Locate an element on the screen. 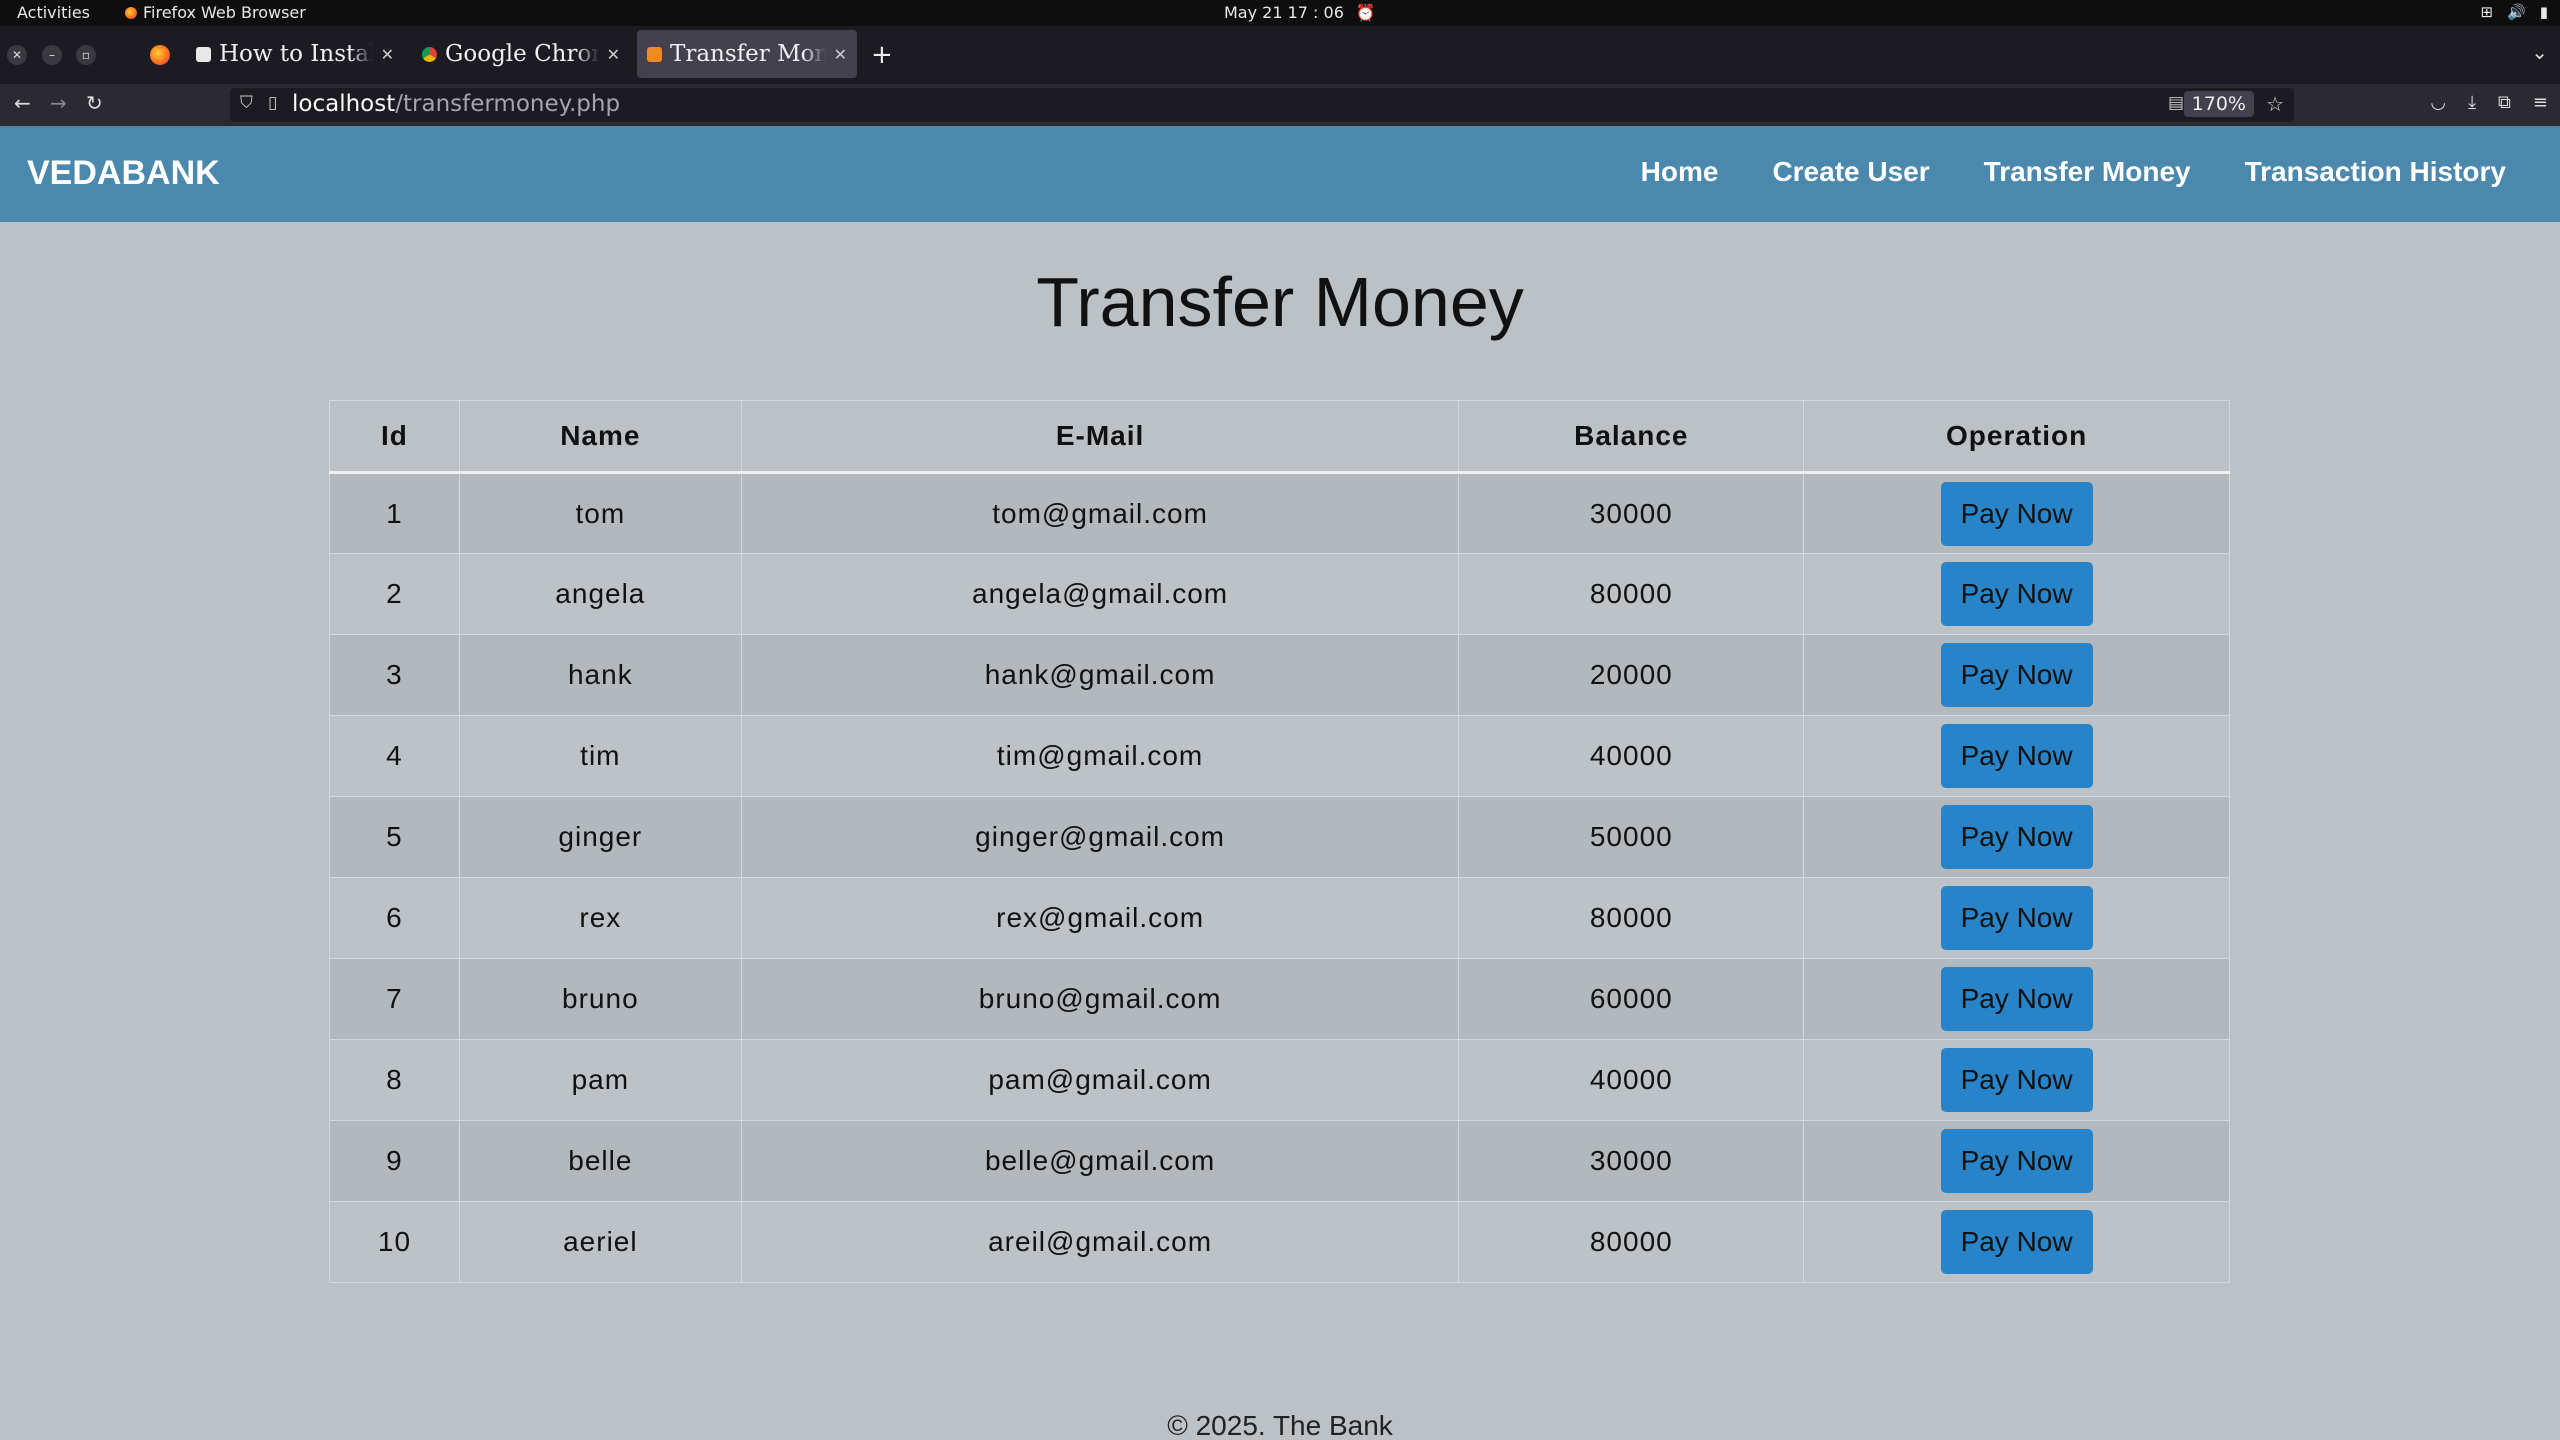 This screenshot has width=2560, height=1440. table-row: 6 rex rex@gmail.com 80000 Pay Now is located at coordinates (1279, 918).